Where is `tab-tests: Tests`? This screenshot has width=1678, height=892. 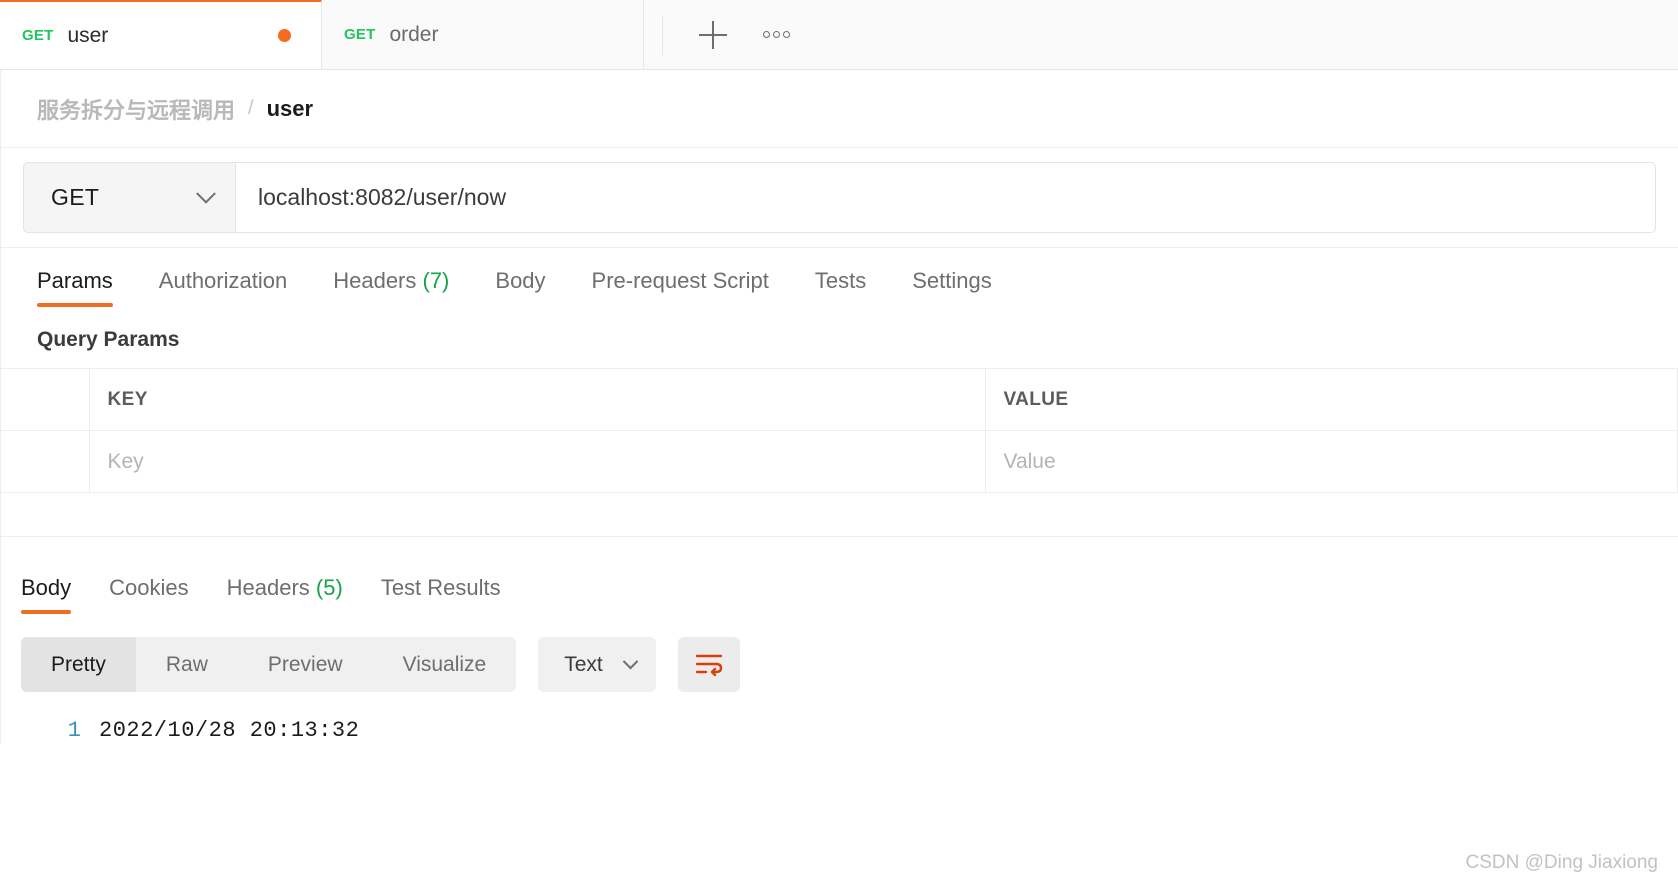 tab-tests: Tests is located at coordinates (840, 287).